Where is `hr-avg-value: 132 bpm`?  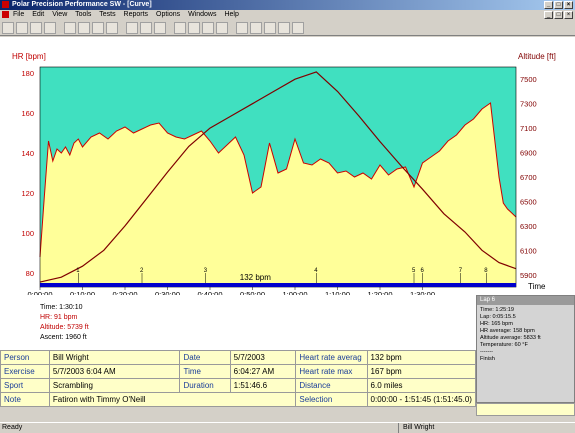 hr-avg-value: 132 bpm is located at coordinates (421, 357).